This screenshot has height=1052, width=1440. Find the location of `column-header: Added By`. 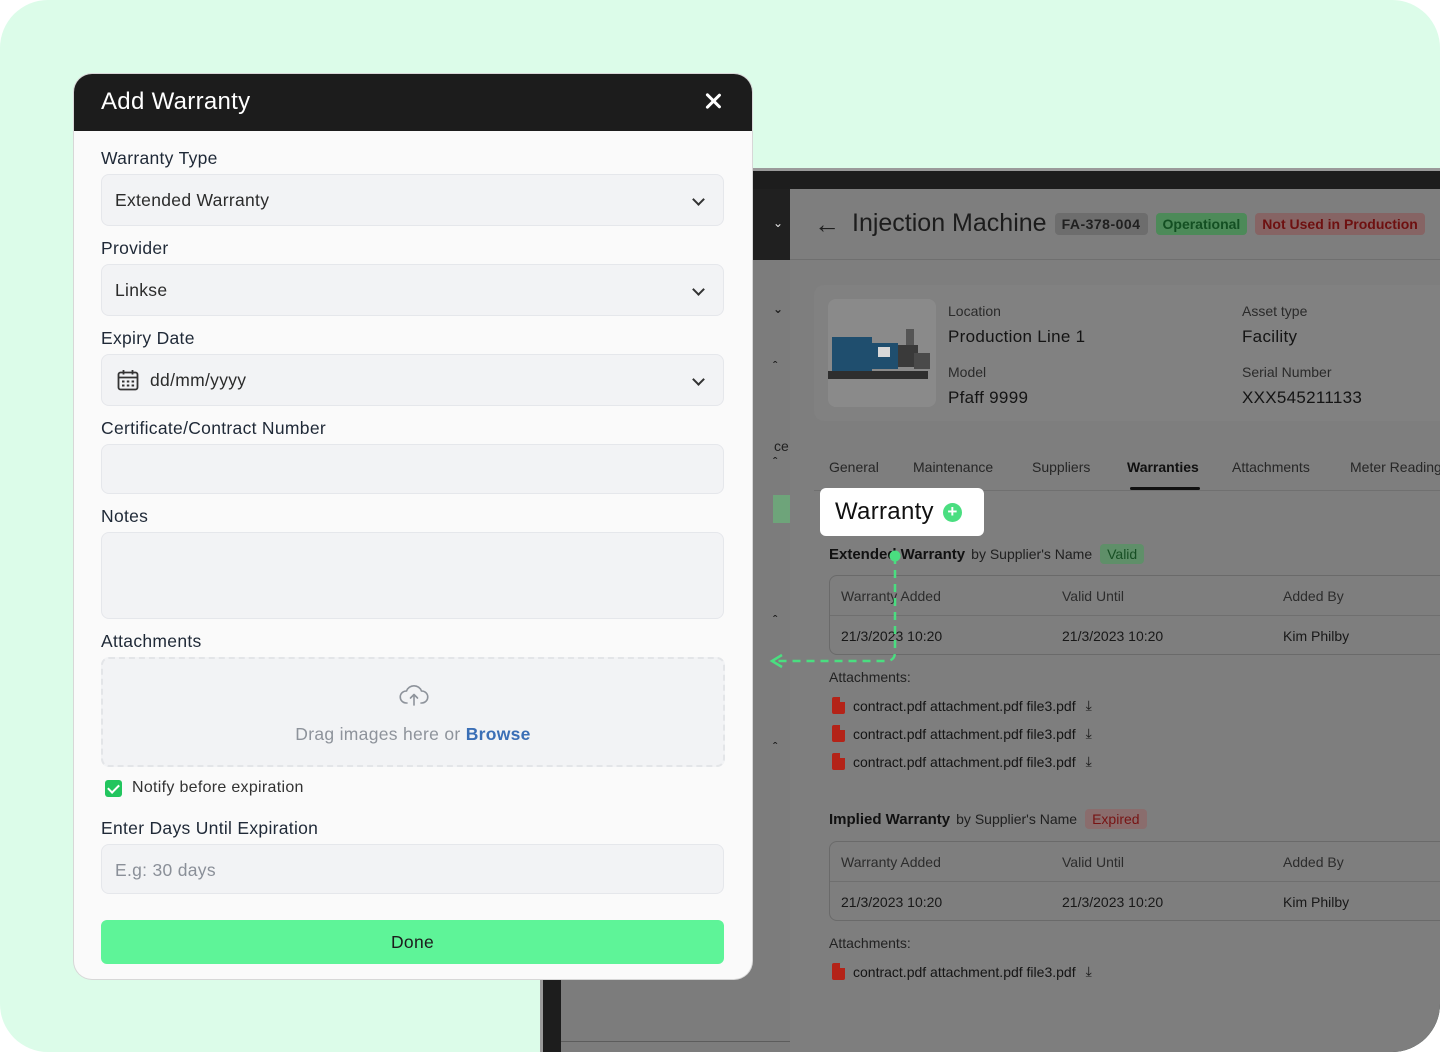

column-header: Added By is located at coordinates (1313, 596).